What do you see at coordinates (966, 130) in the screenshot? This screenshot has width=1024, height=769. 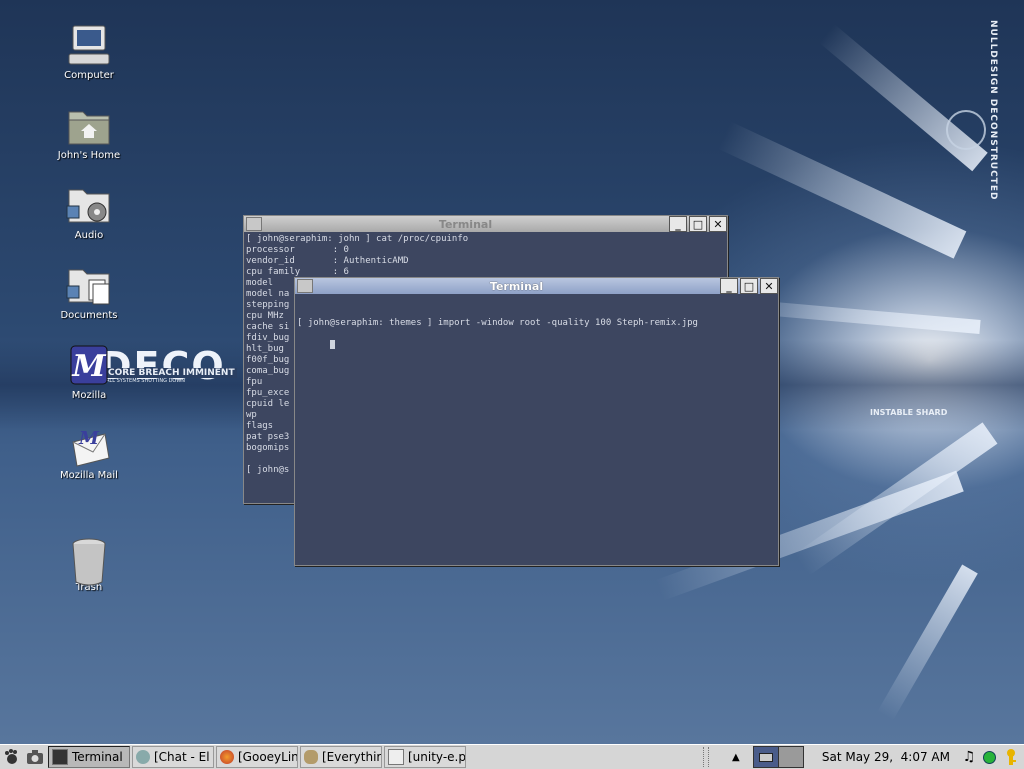 I see `wallpaper-emblem` at bounding box center [966, 130].